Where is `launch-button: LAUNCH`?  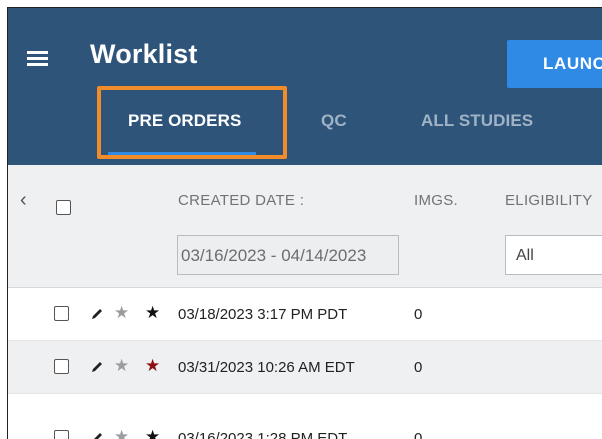
launch-button: LAUNCH is located at coordinates (554, 64).